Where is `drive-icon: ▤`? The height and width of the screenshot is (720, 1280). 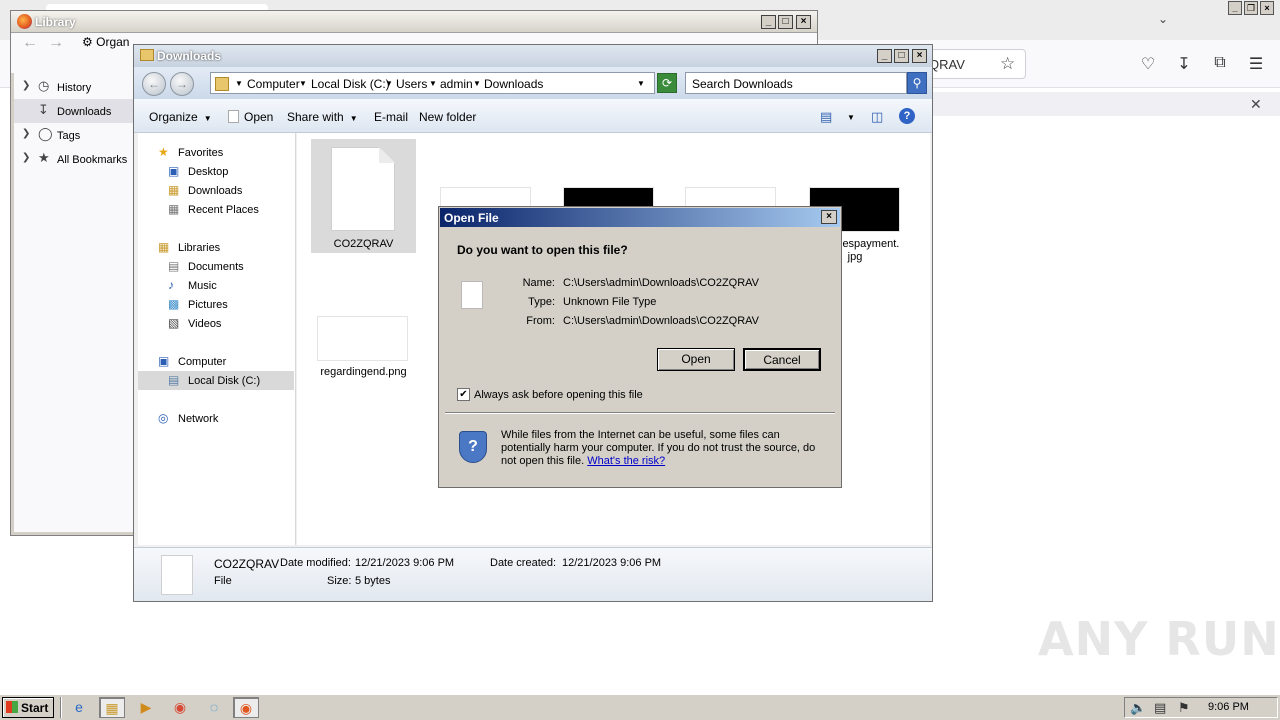 drive-icon: ▤ is located at coordinates (174, 380).